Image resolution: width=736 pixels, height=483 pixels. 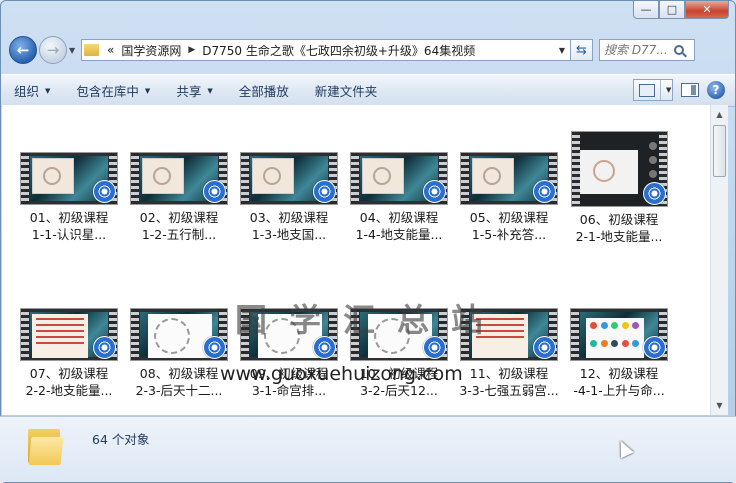 I want to click on include-in-library-label: 包含在库中, so click(x=107, y=91).